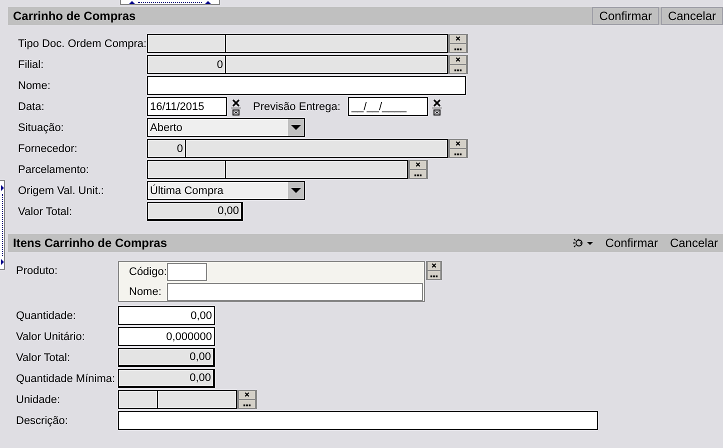 This screenshot has height=448, width=723. Describe the element at coordinates (32, 106) in the screenshot. I see `field-label: Data:` at that location.